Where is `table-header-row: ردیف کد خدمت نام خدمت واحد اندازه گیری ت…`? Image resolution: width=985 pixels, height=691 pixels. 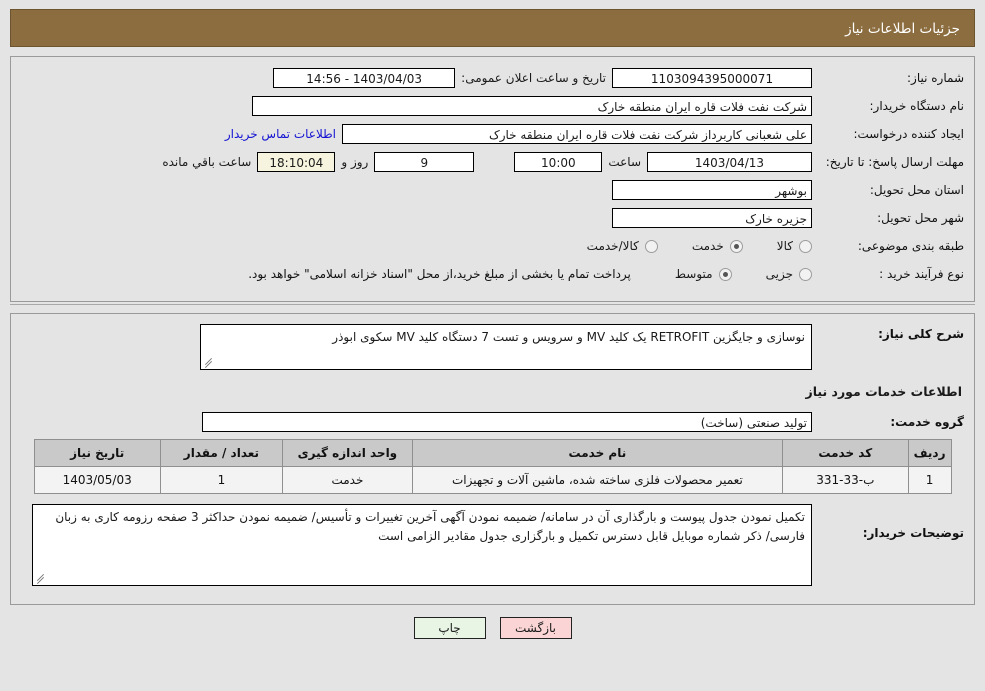
table-header-row: ردیف کد خدمت نام خدمت واحد اندازه گیری ت… is located at coordinates (492, 453).